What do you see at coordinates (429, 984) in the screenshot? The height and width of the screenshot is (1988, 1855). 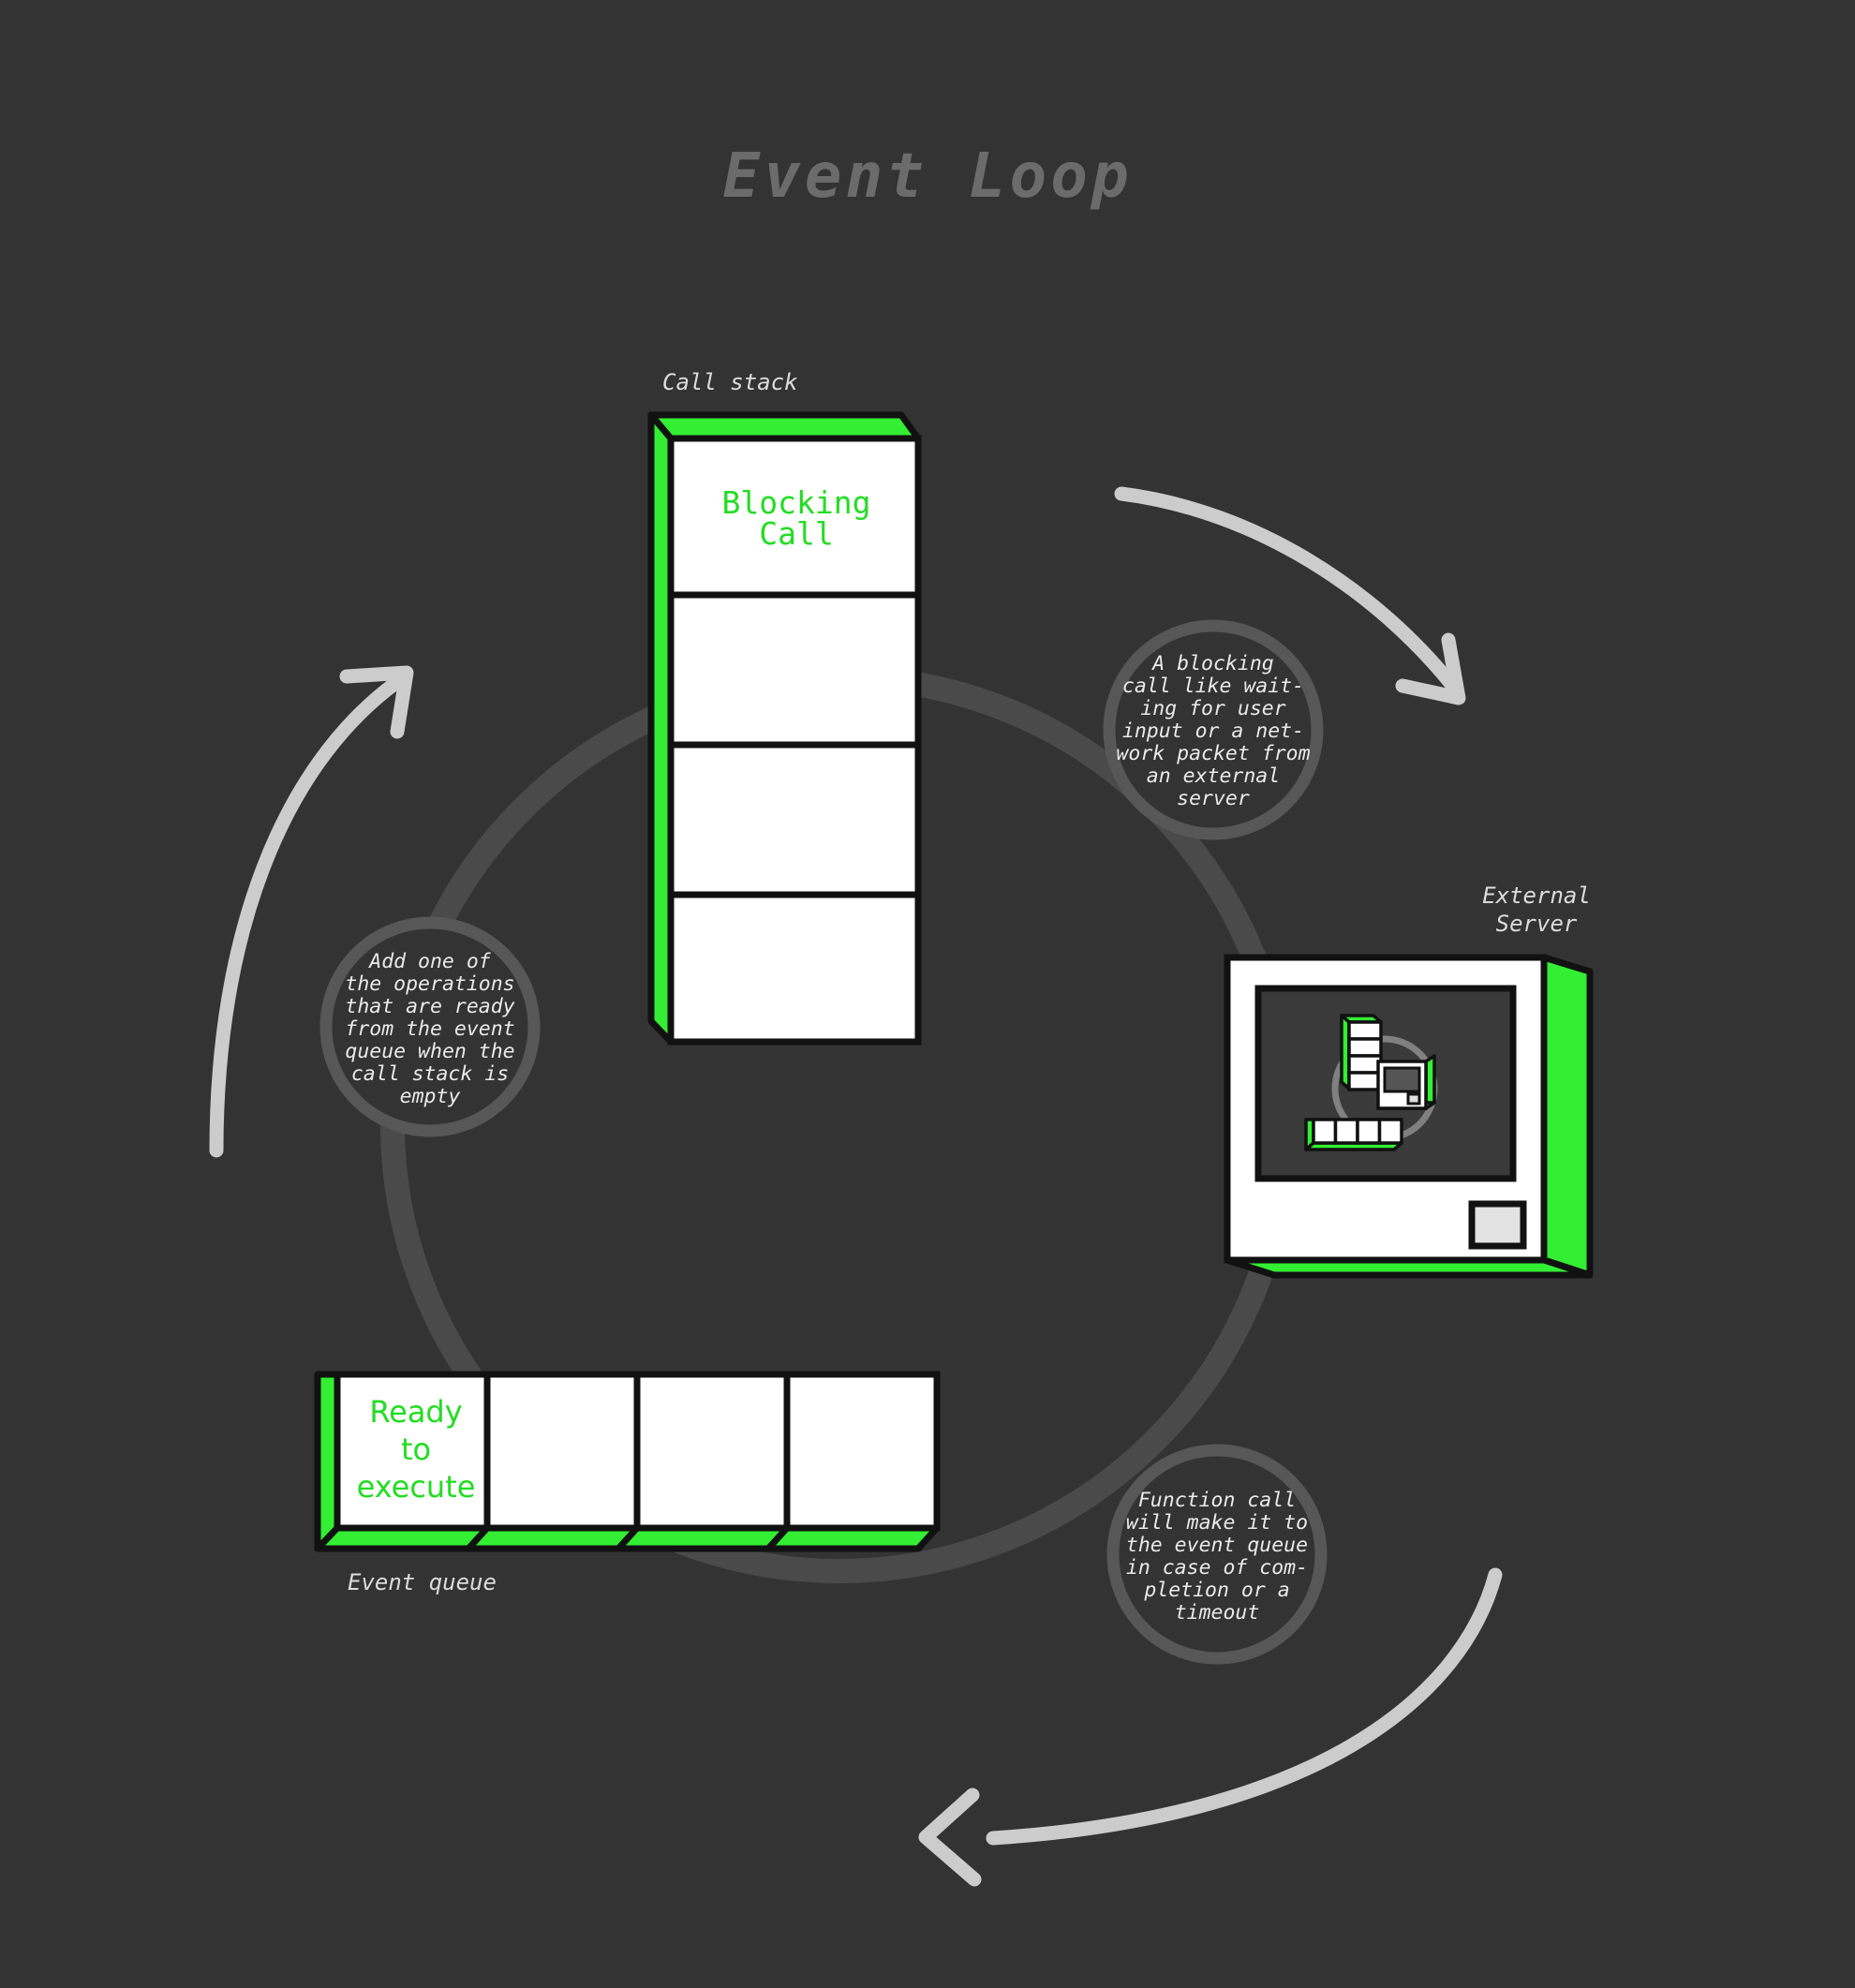 I see `bubble-line: the operations` at bounding box center [429, 984].